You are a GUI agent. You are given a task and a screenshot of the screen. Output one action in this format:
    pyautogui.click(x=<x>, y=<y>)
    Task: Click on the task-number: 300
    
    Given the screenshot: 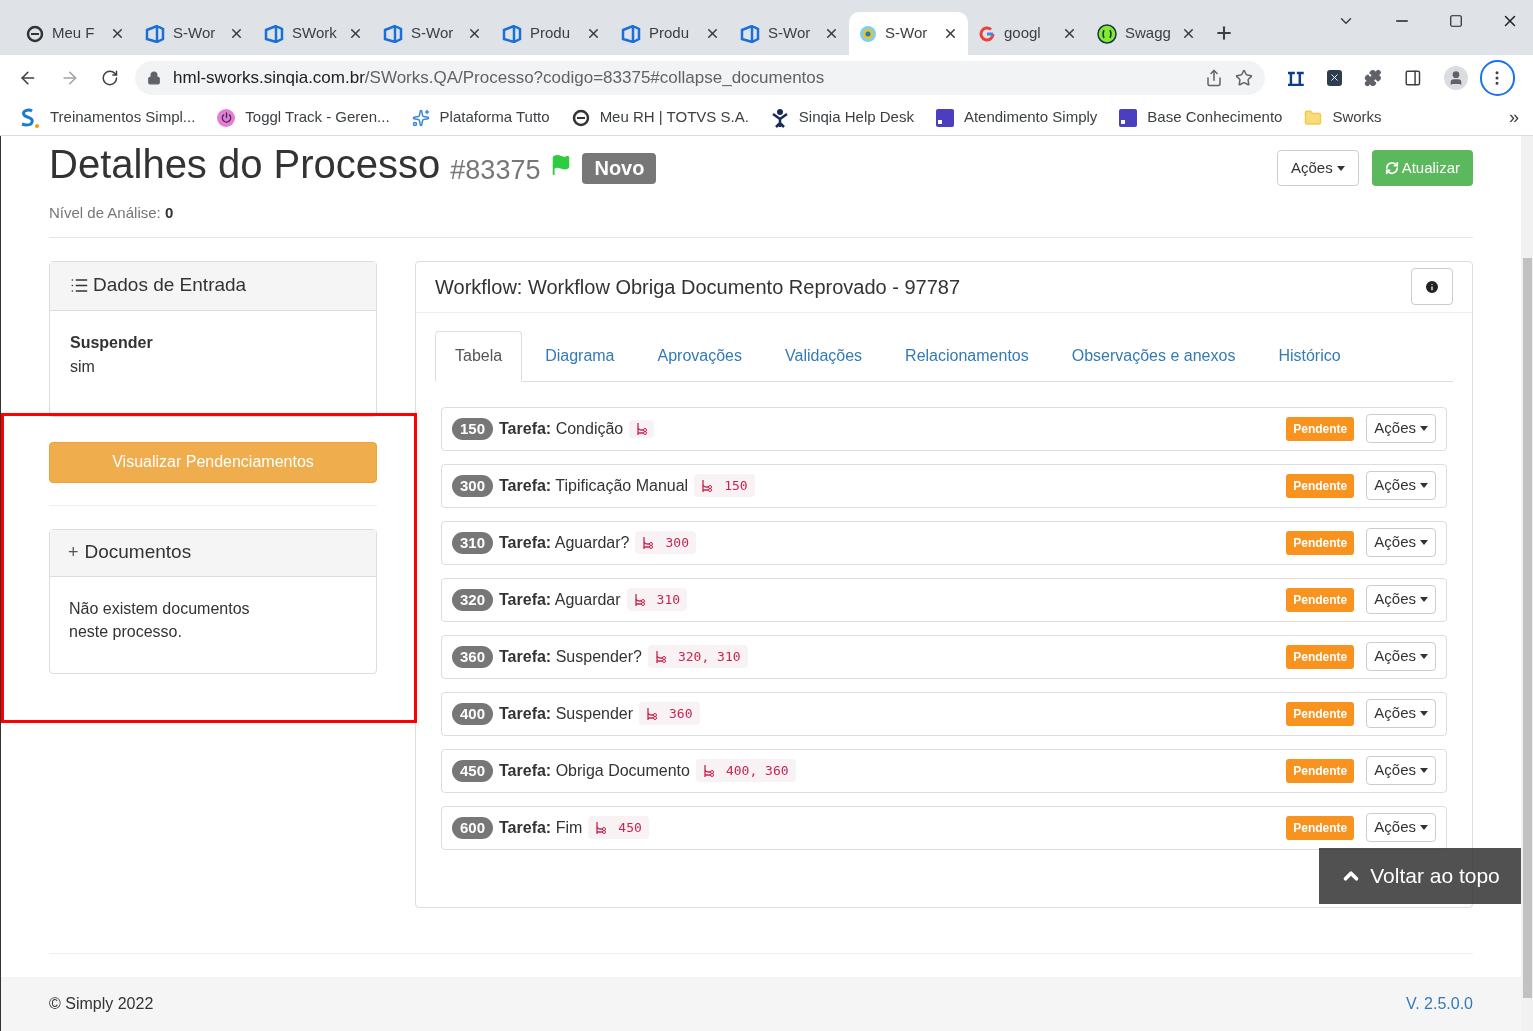 What is the action you would take?
    pyautogui.click(x=473, y=485)
    